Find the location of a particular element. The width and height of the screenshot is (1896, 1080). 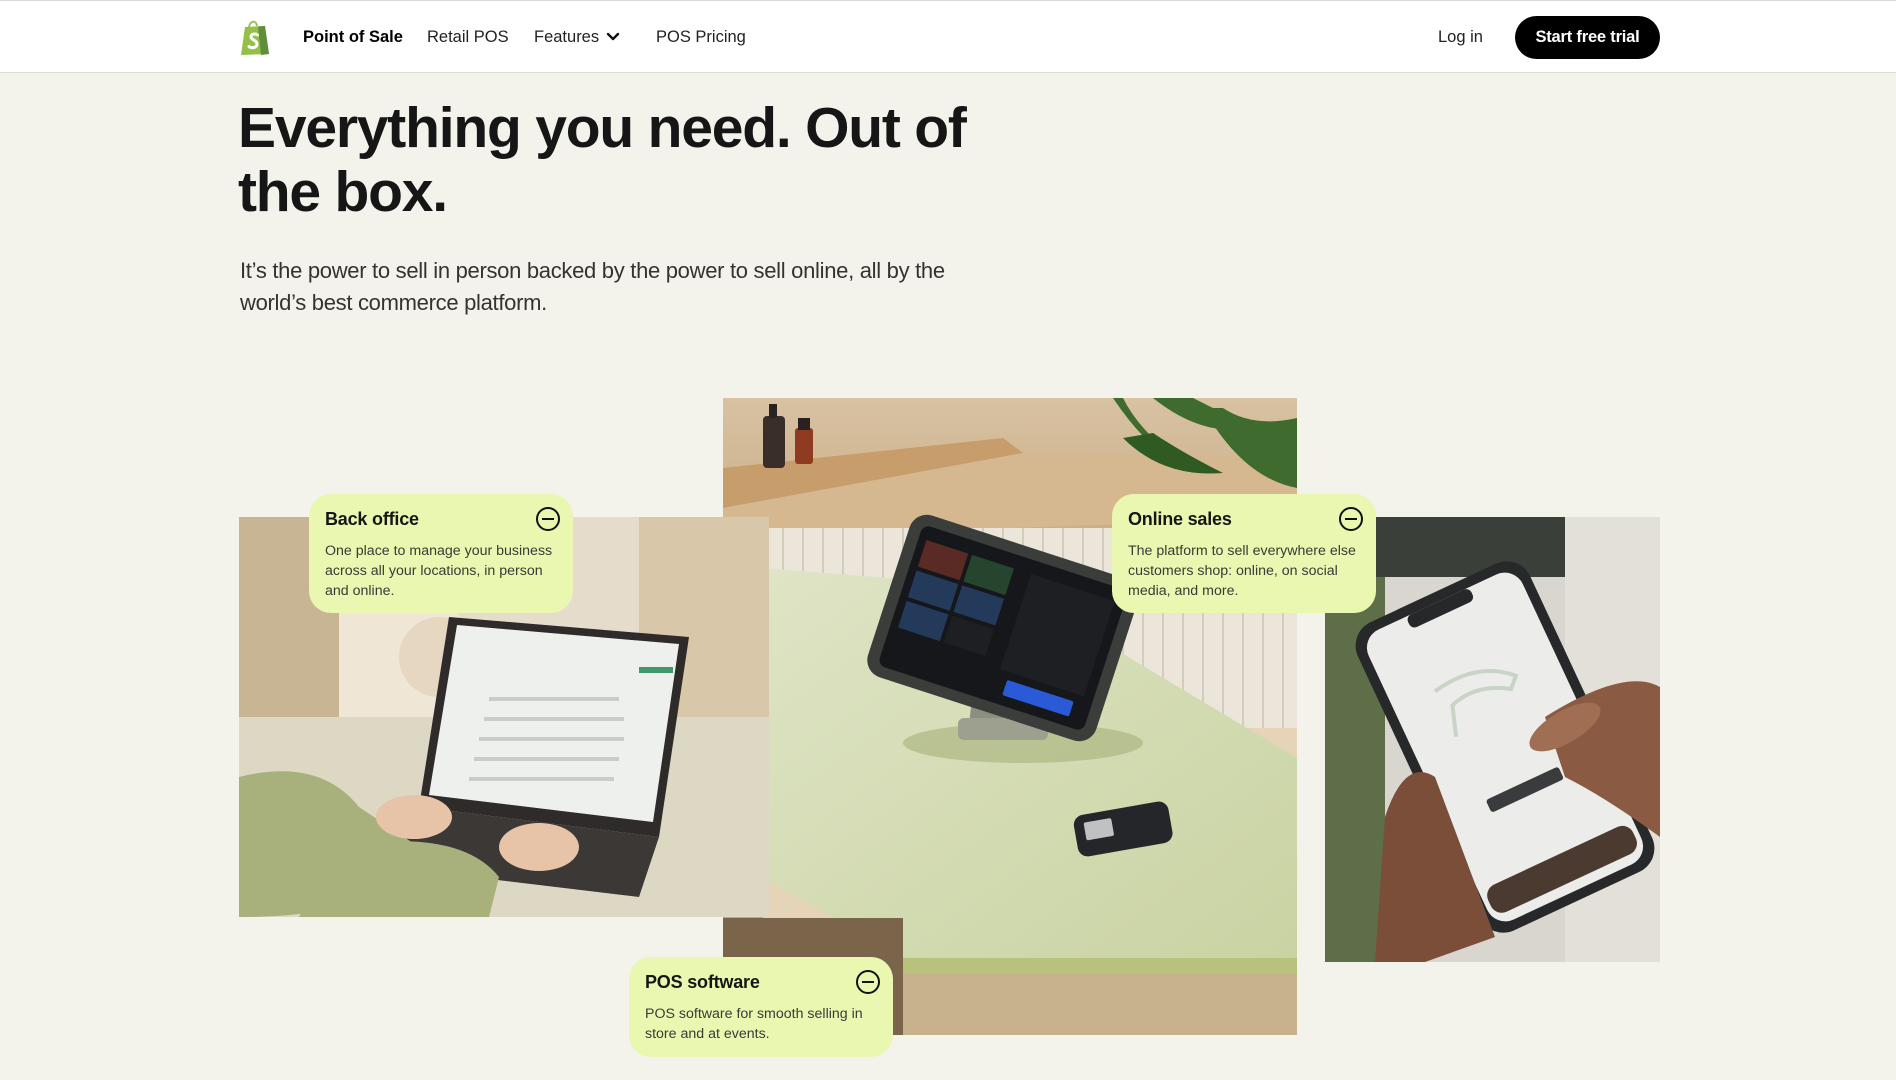

start-free-trial-button: Start free trial is located at coordinates (1587, 37).